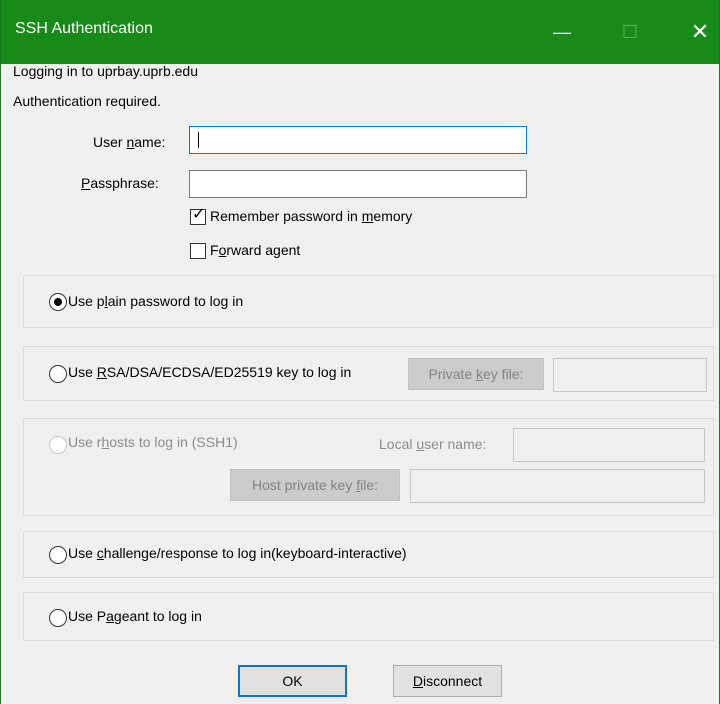  I want to click on host-private-key-file-button: Host private key file:, so click(315, 485).